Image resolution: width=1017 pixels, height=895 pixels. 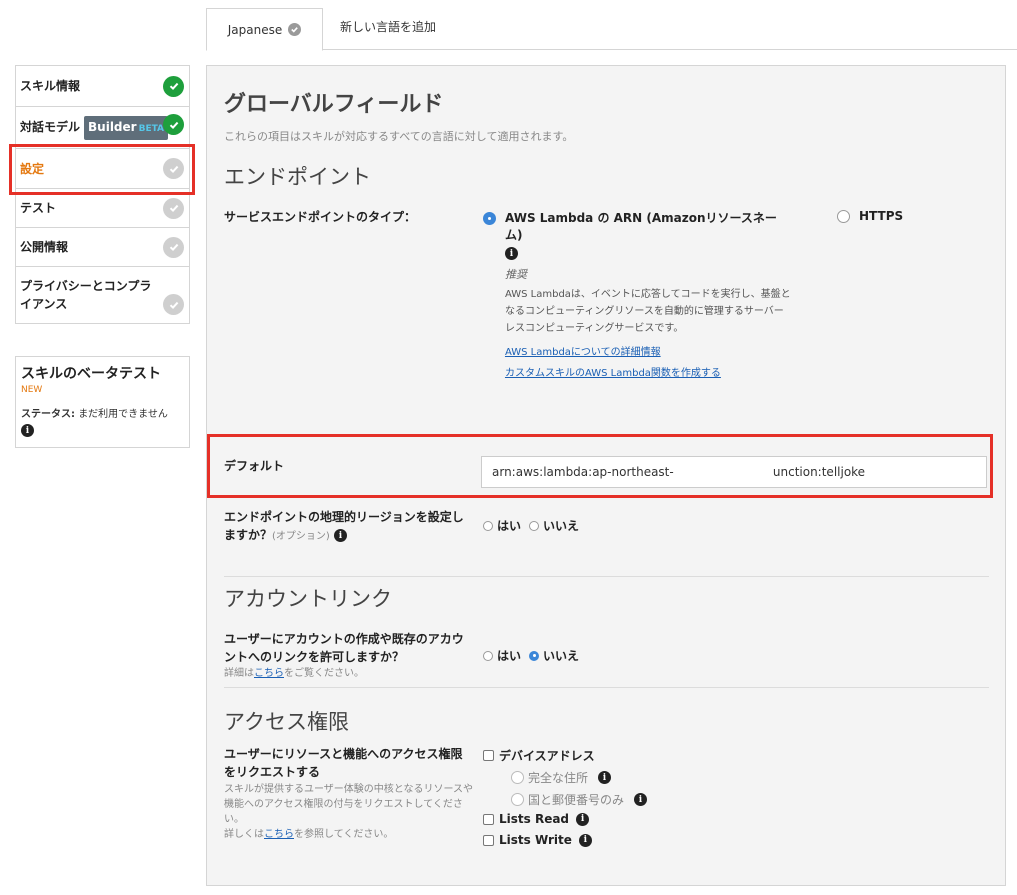 I want to click on language-tabs: Japanese 新しい言語を追加, so click(x=611, y=29).